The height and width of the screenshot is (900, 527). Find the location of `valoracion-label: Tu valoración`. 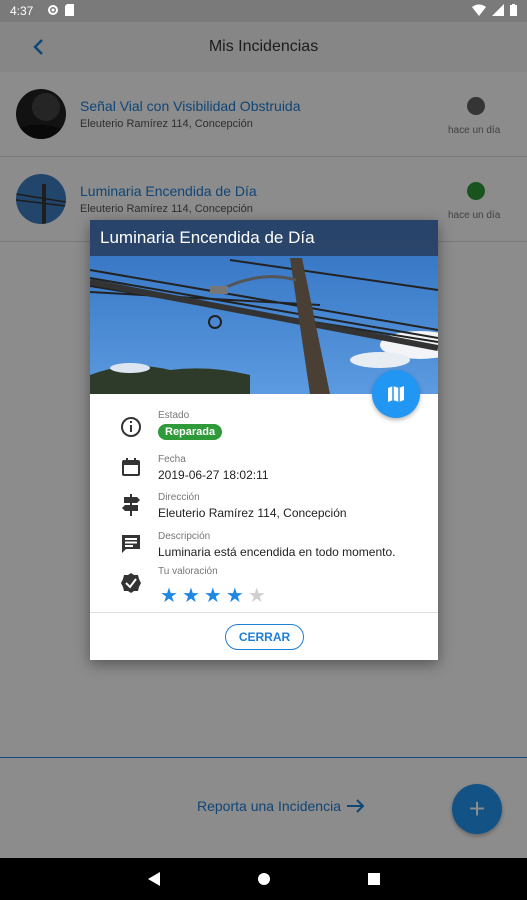

valoracion-label: Tu valoración is located at coordinates (188, 571).